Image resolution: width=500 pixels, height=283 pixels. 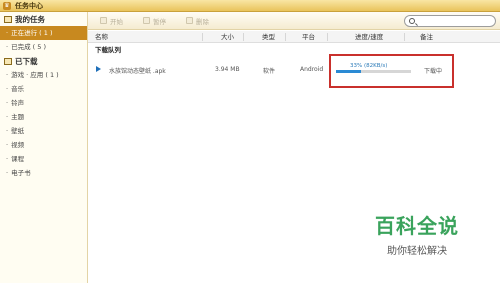 What do you see at coordinates (116, 21) in the screenshot?
I see `start-button-label: 开始` at bounding box center [116, 21].